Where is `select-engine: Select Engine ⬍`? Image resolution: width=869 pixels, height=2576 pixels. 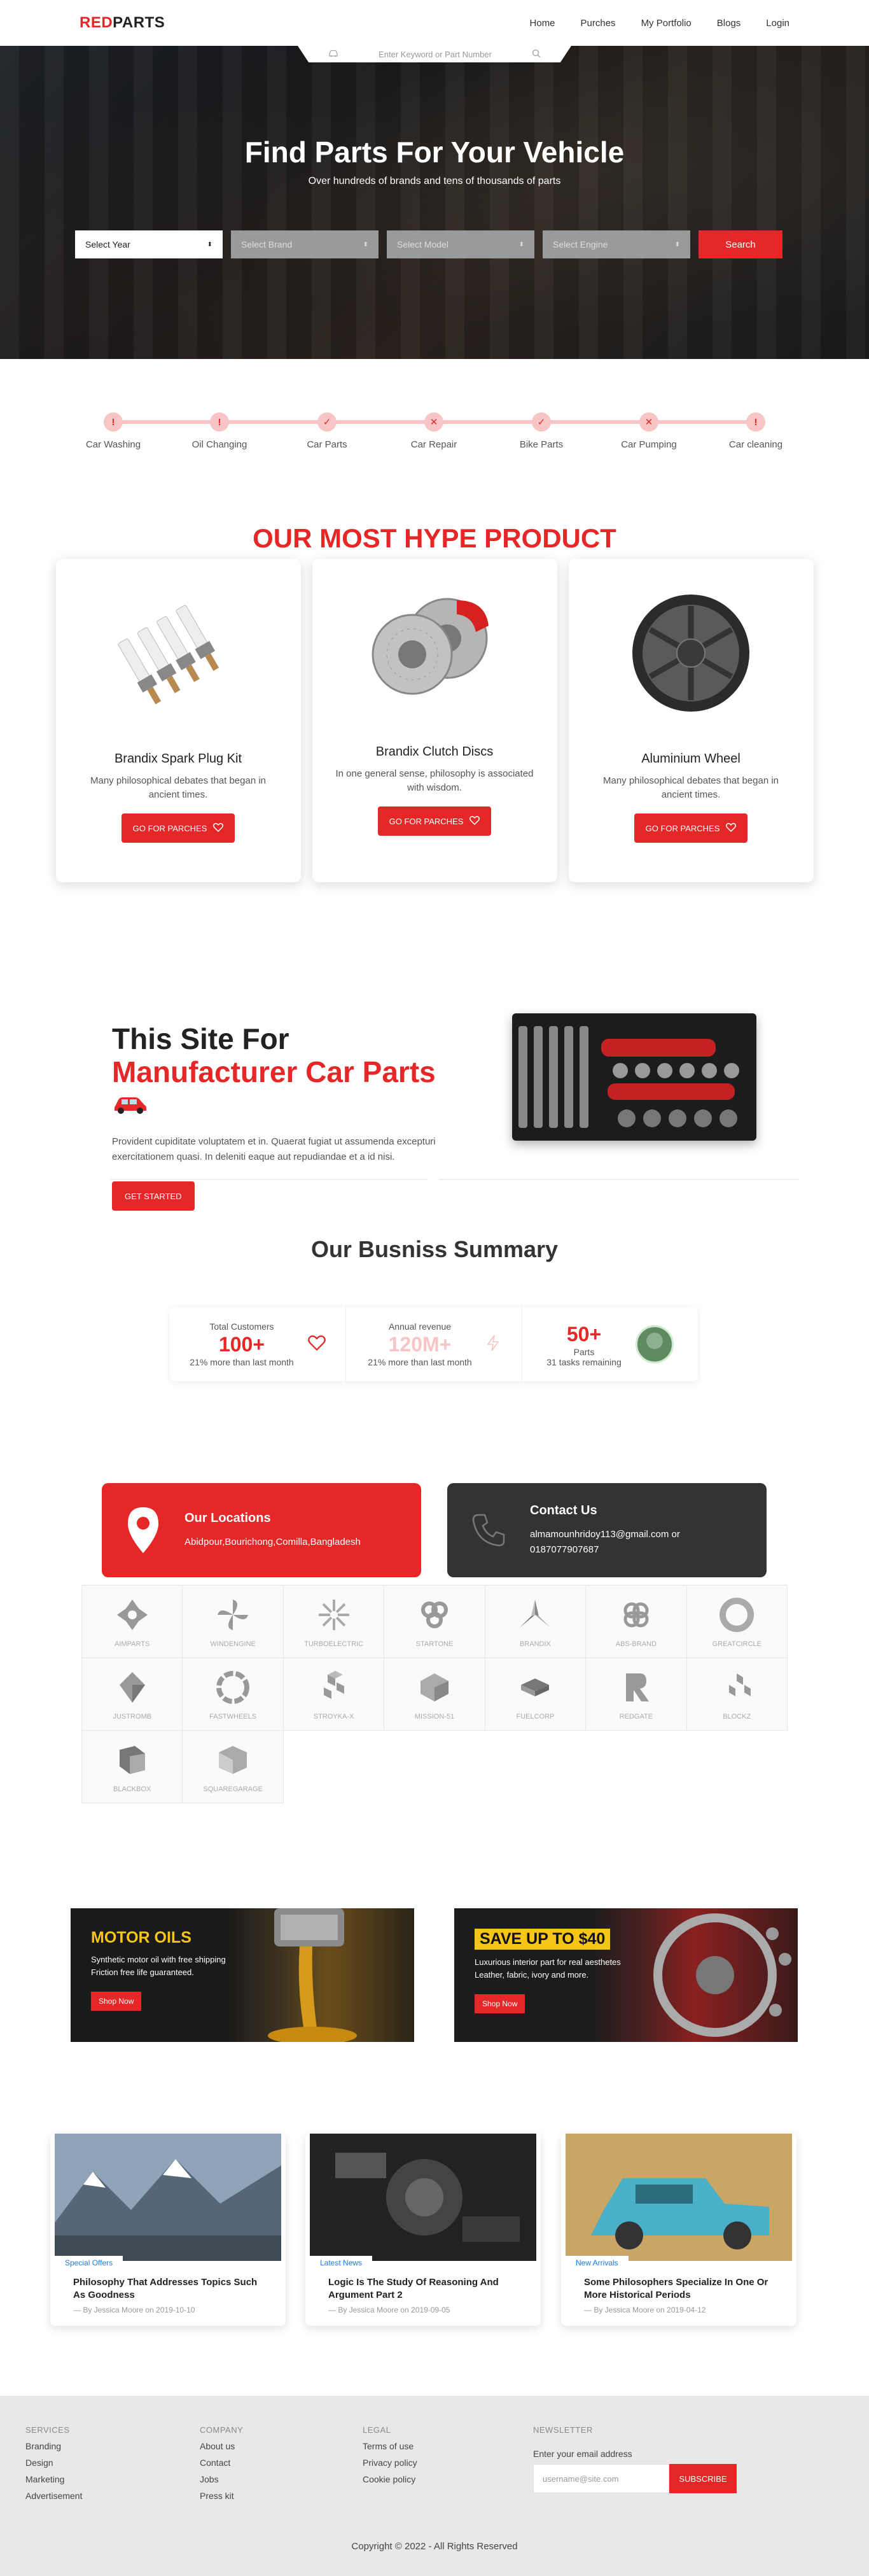 select-engine: Select Engine ⬍ is located at coordinates (616, 244).